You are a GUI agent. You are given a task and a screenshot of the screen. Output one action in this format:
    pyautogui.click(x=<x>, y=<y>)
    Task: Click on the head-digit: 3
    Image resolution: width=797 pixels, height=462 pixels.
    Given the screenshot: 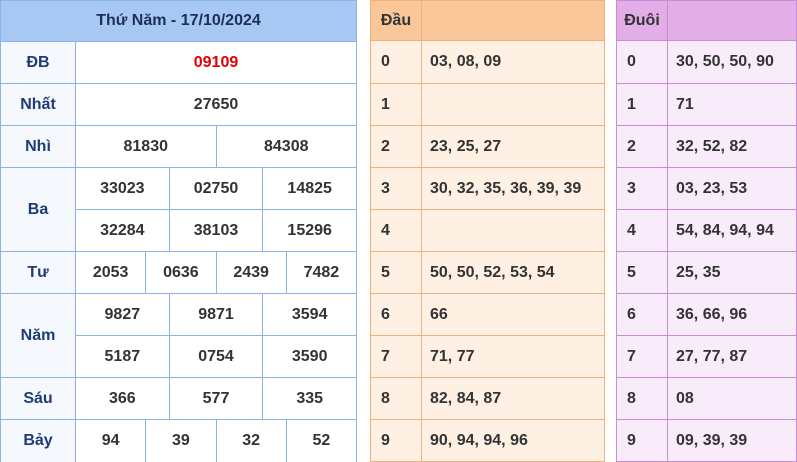 What is the action you would take?
    pyautogui.click(x=396, y=188)
    